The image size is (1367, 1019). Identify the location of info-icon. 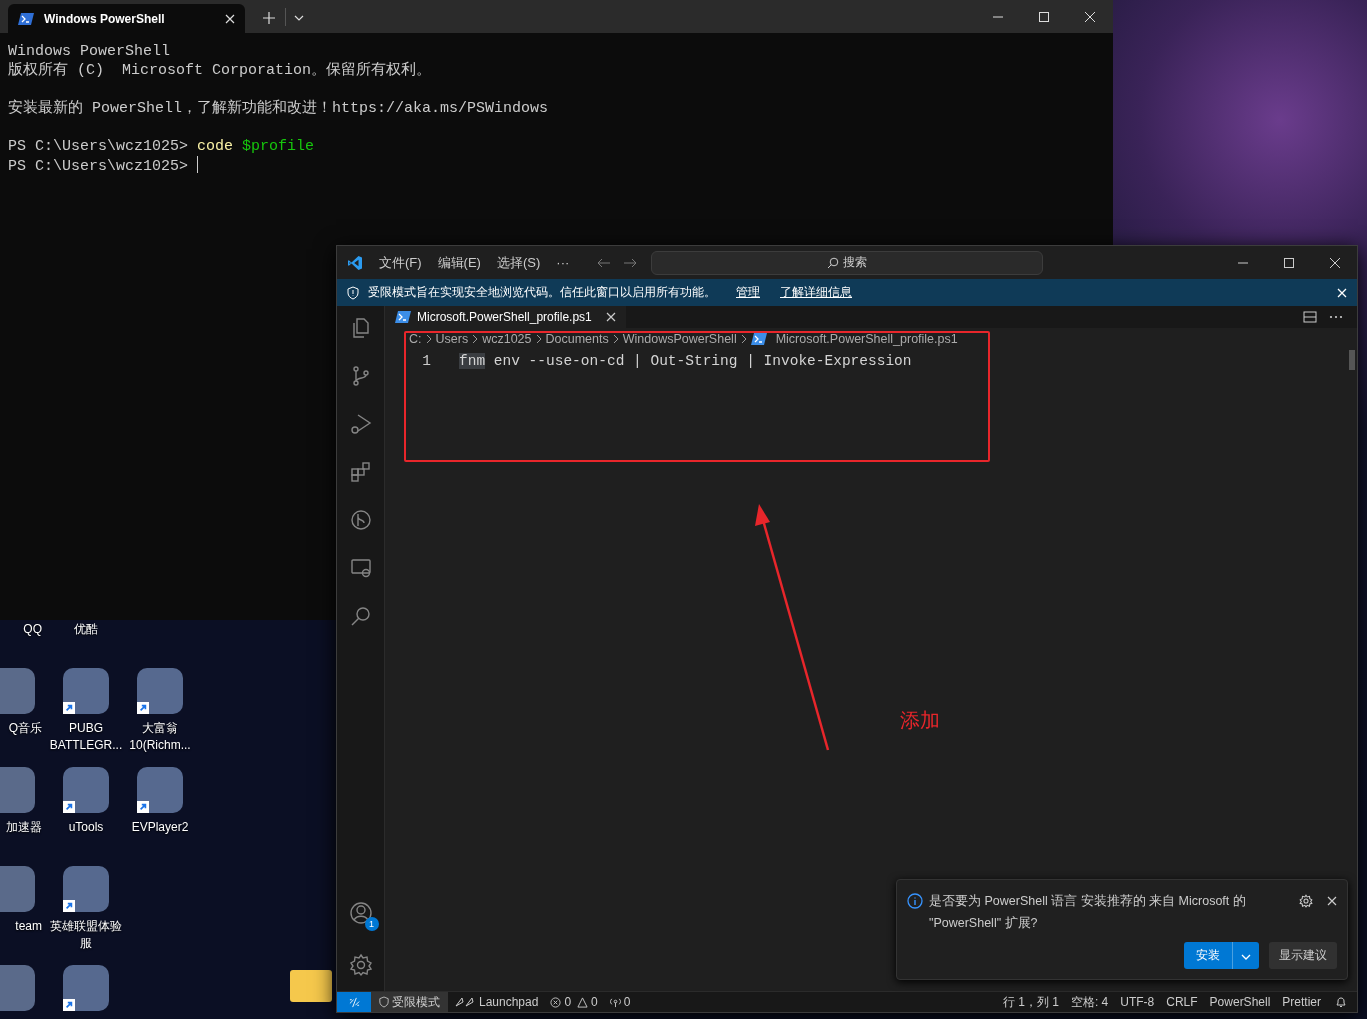
(915, 901).